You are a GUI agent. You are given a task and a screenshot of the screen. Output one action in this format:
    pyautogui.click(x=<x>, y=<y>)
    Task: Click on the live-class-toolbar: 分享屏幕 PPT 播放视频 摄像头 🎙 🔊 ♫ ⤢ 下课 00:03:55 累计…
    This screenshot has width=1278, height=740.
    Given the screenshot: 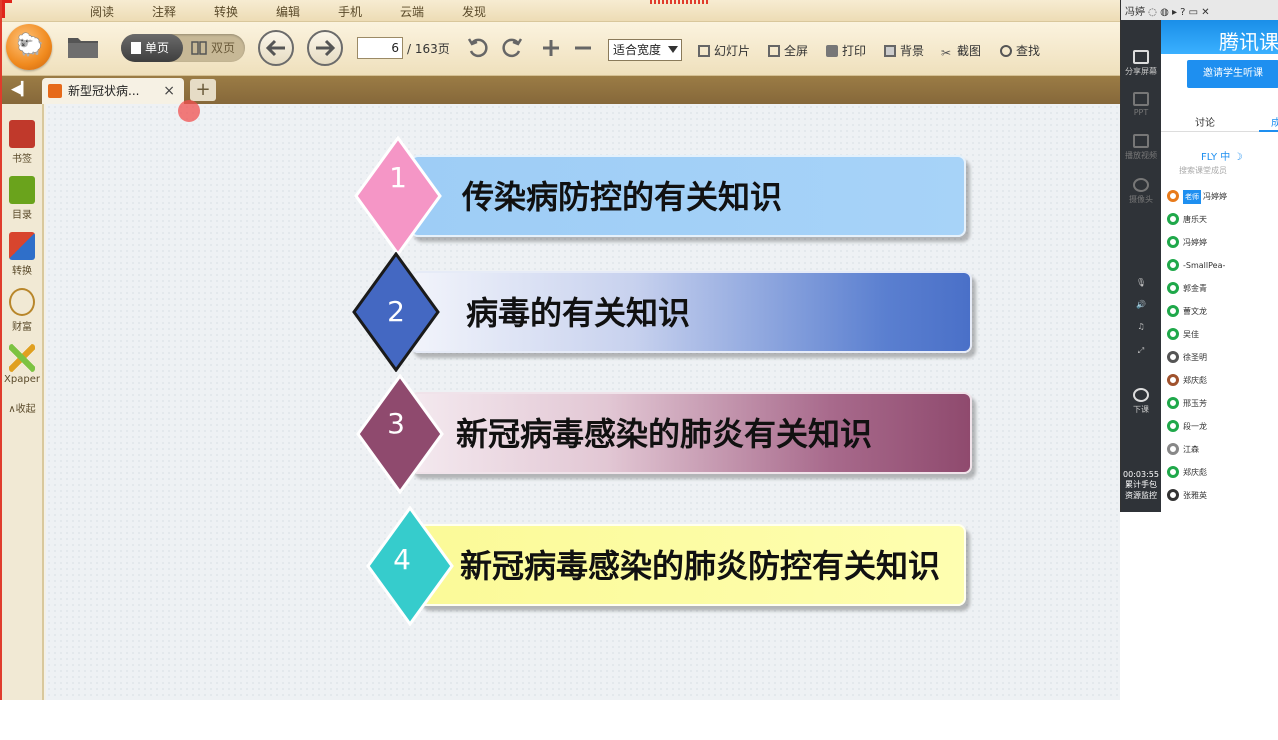 What is the action you would take?
    pyautogui.click(x=1141, y=266)
    